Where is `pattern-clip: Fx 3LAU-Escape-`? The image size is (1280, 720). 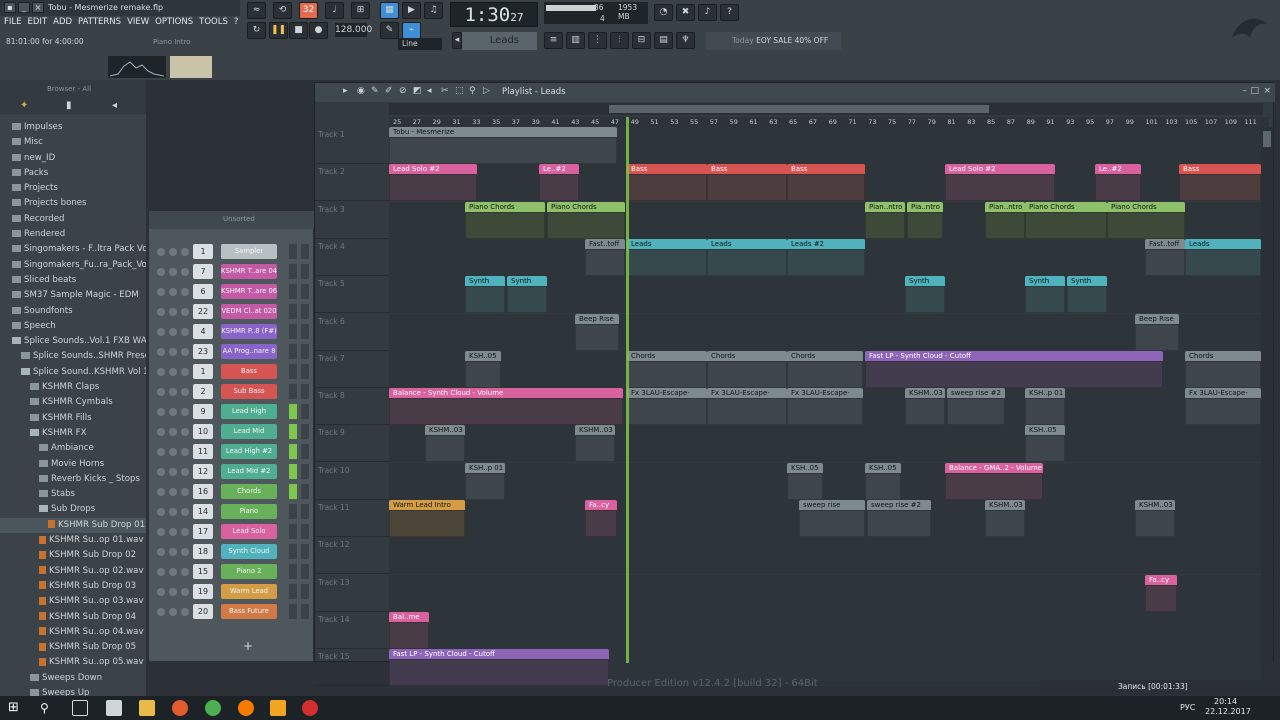 pattern-clip: Fx 3LAU-Escape- is located at coordinates (1223, 407).